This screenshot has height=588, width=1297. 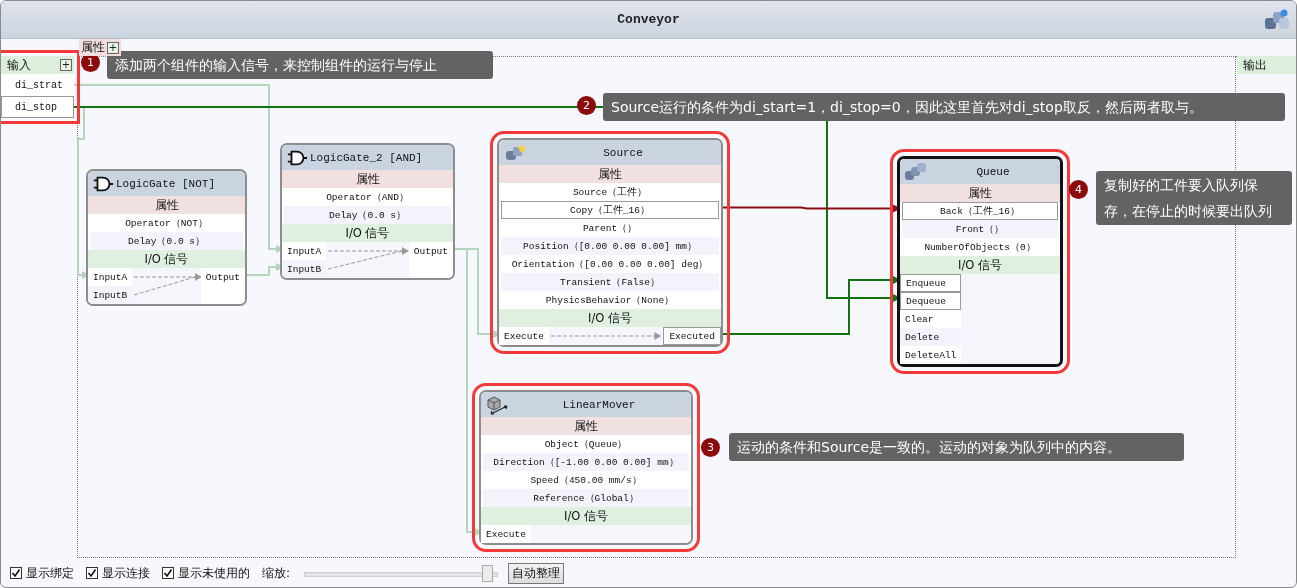 I want to click on property-row: Reference（Global）, so click(x=586, y=498).